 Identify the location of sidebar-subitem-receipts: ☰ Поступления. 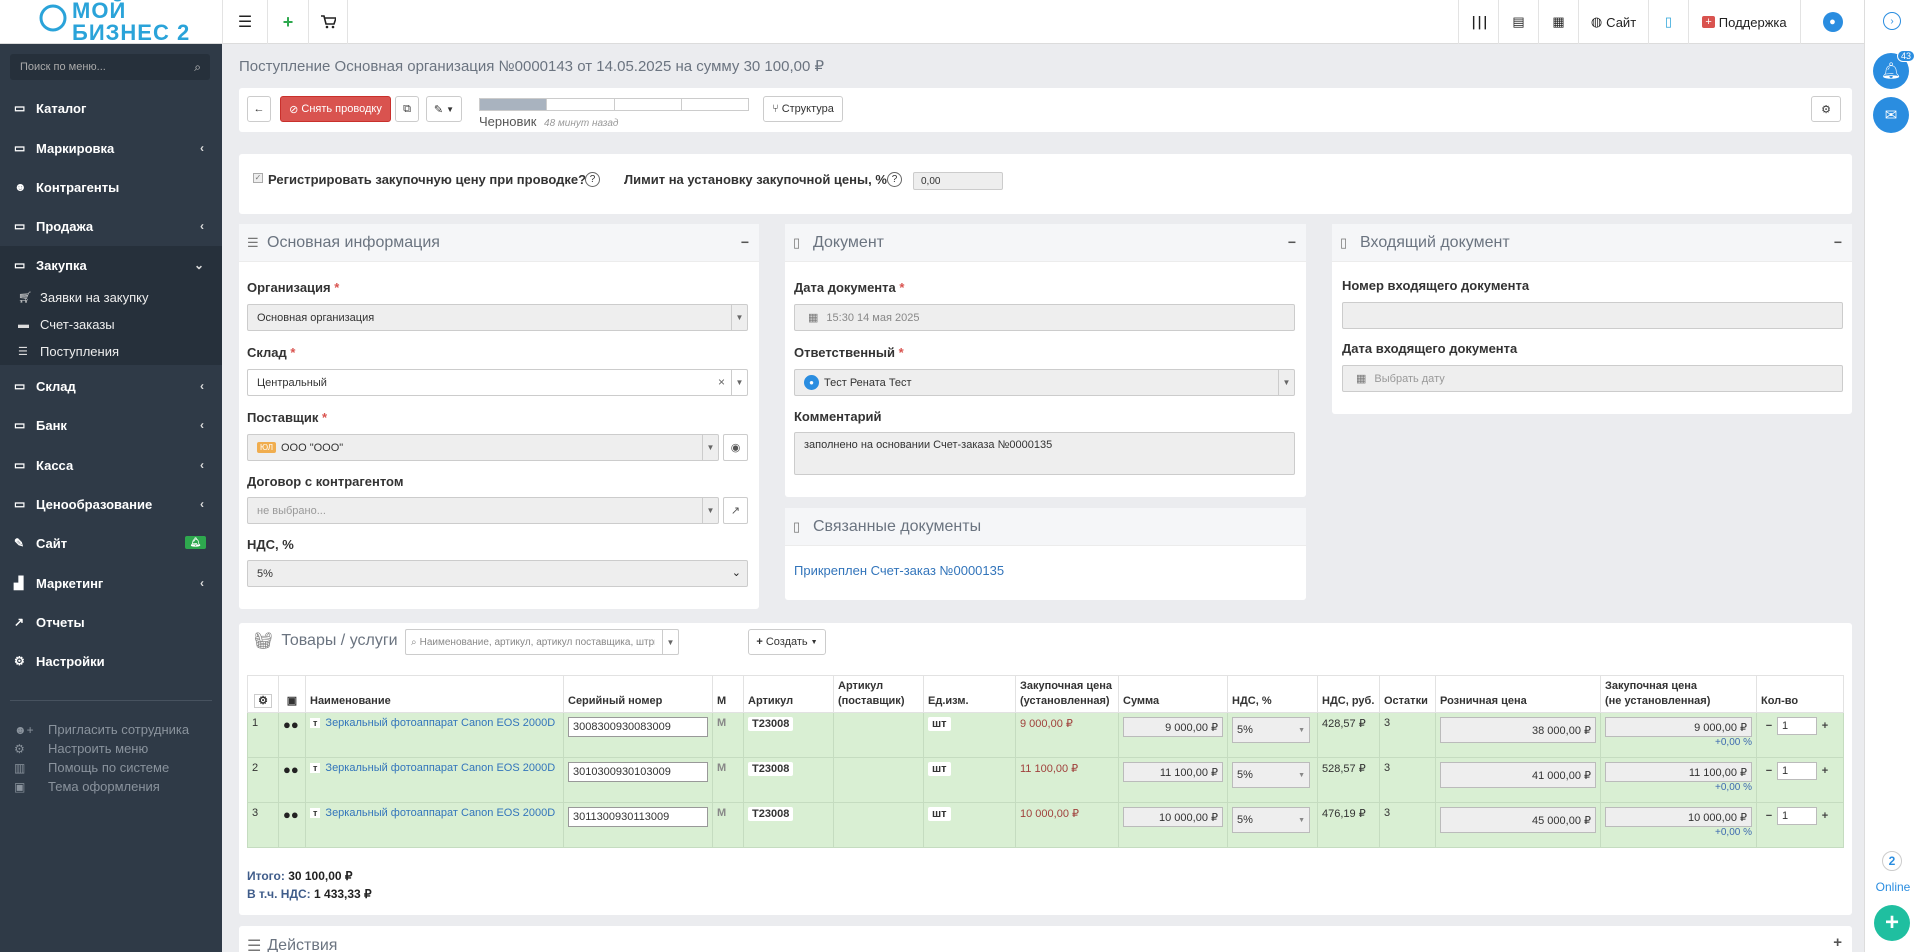
(111, 351).